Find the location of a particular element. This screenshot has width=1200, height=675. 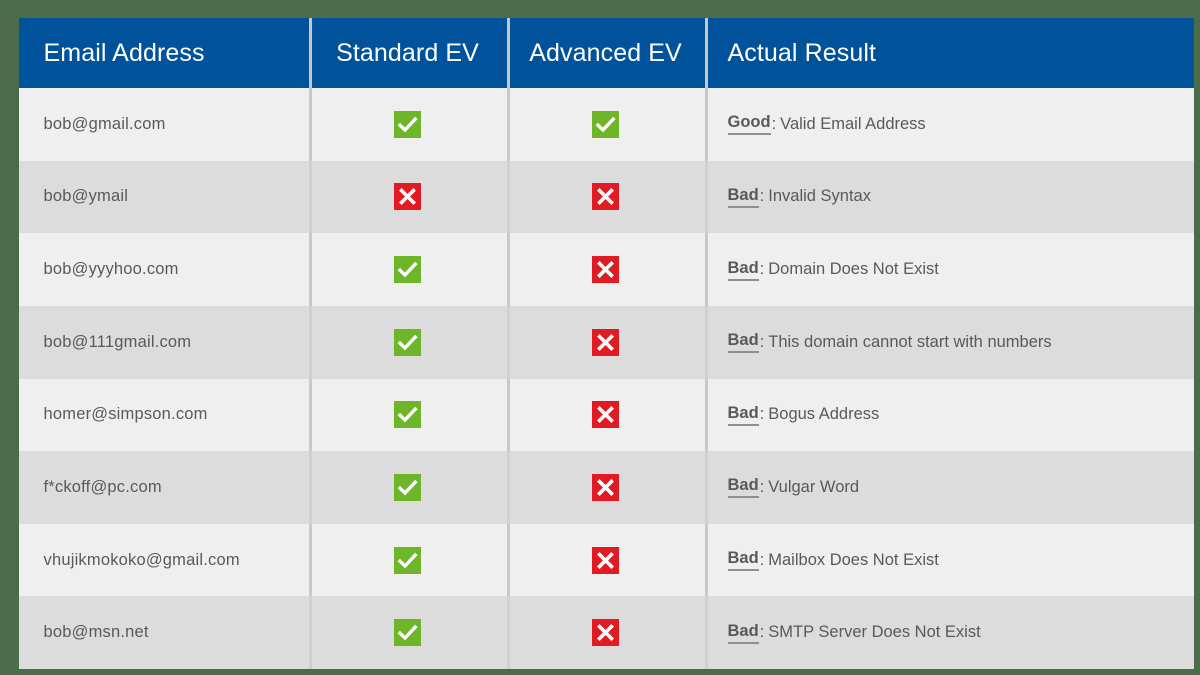

email-address-text: f*ckoff@pc.com is located at coordinates (102, 486).